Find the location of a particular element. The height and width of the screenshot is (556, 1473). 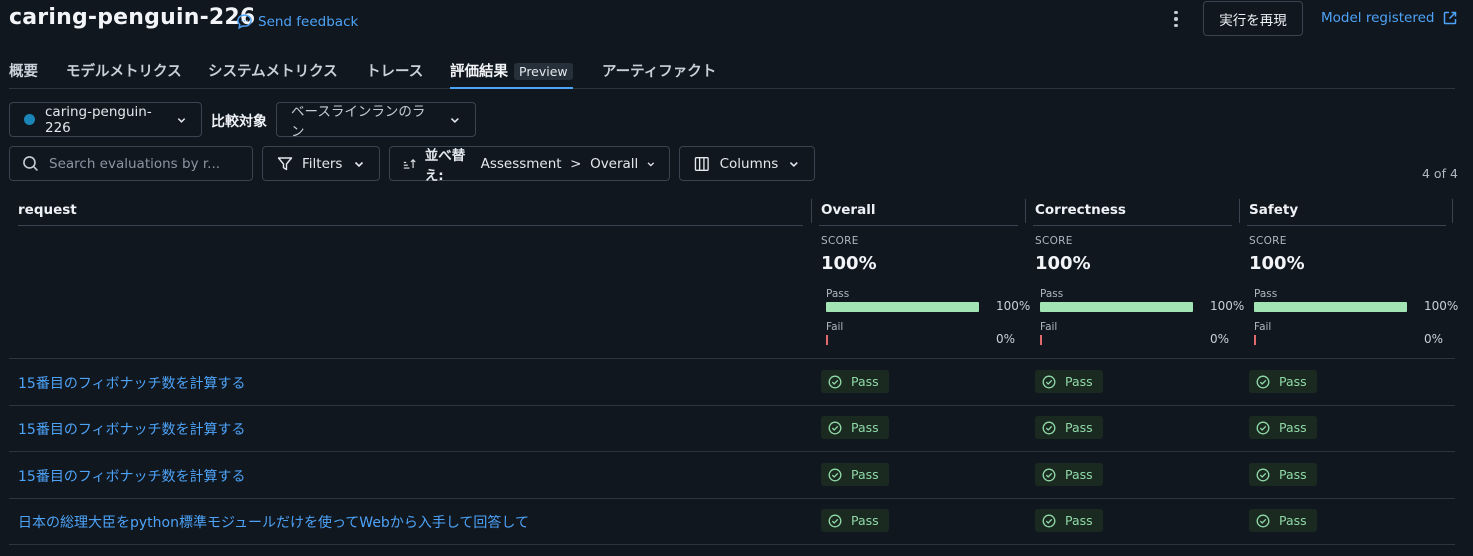

tab-label: モデルメトリクス is located at coordinates (124, 72).